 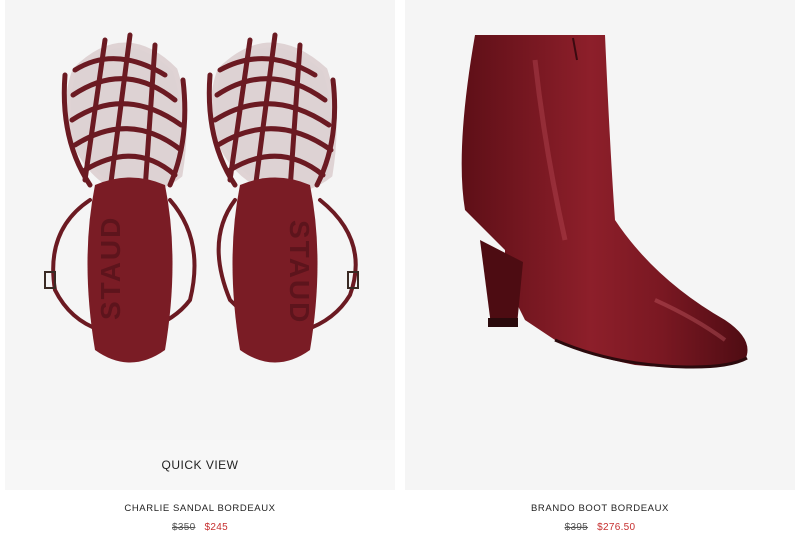 What do you see at coordinates (600, 518) in the screenshot?
I see `product-info: BRANDO BOOT BORDEAUX $395 $276.50` at bounding box center [600, 518].